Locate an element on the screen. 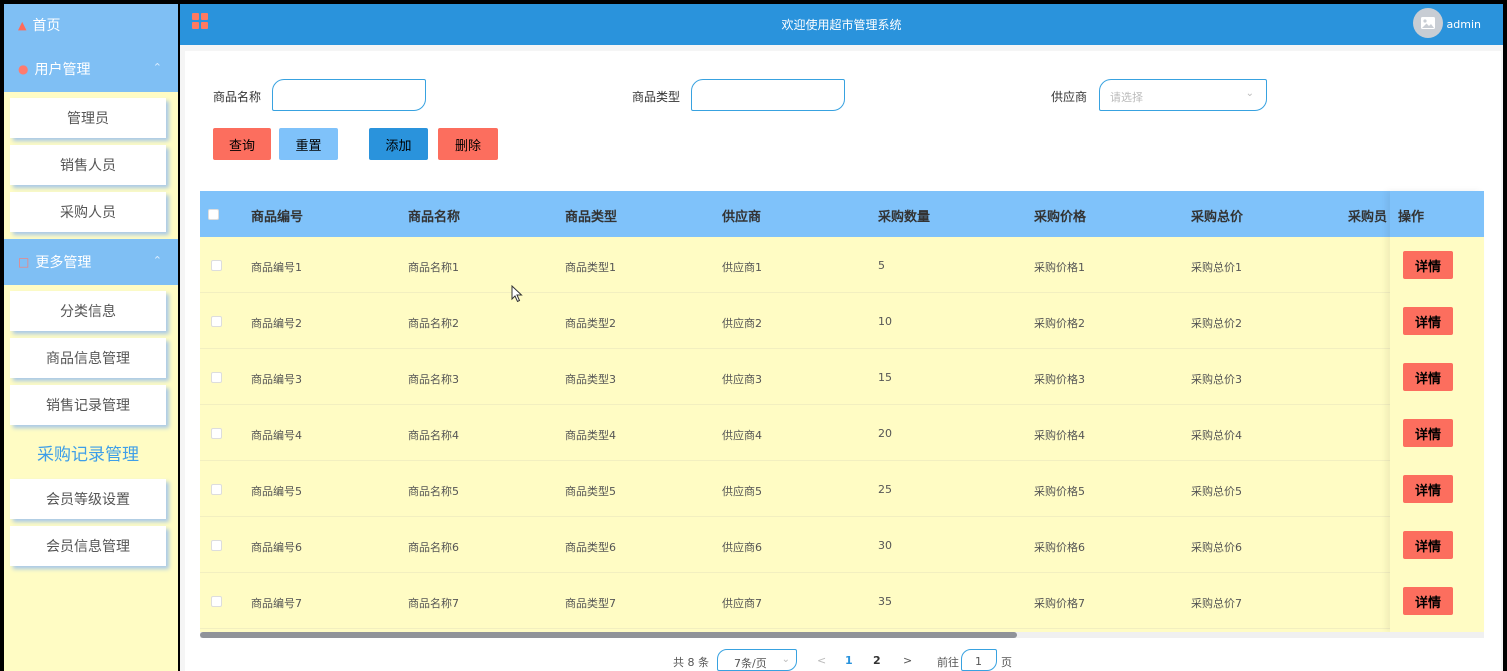  product-type-label: 商品类型 is located at coordinates (656, 97).